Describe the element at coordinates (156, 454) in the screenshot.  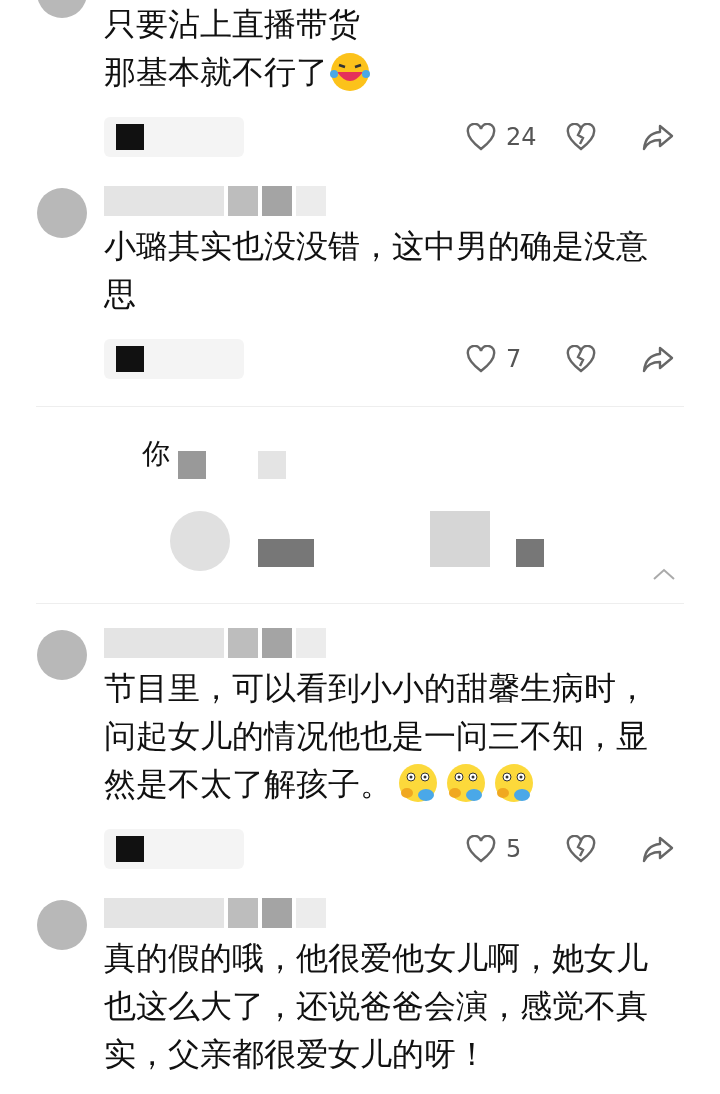
I see `prompt-title: 你` at that location.